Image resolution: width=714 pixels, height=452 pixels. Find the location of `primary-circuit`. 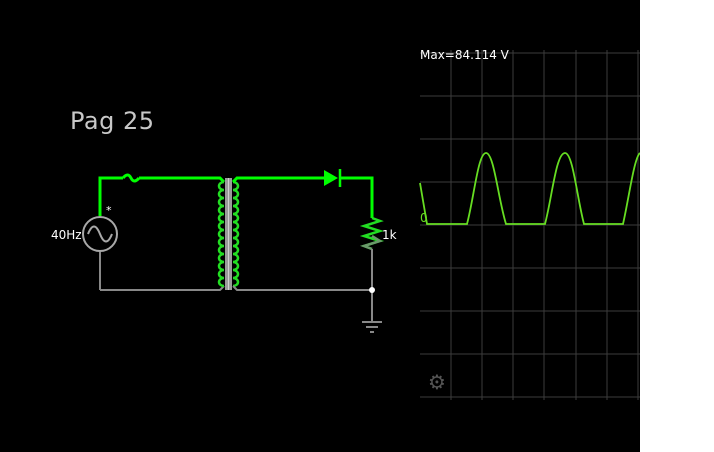

primary-circuit is located at coordinates (154, 232).